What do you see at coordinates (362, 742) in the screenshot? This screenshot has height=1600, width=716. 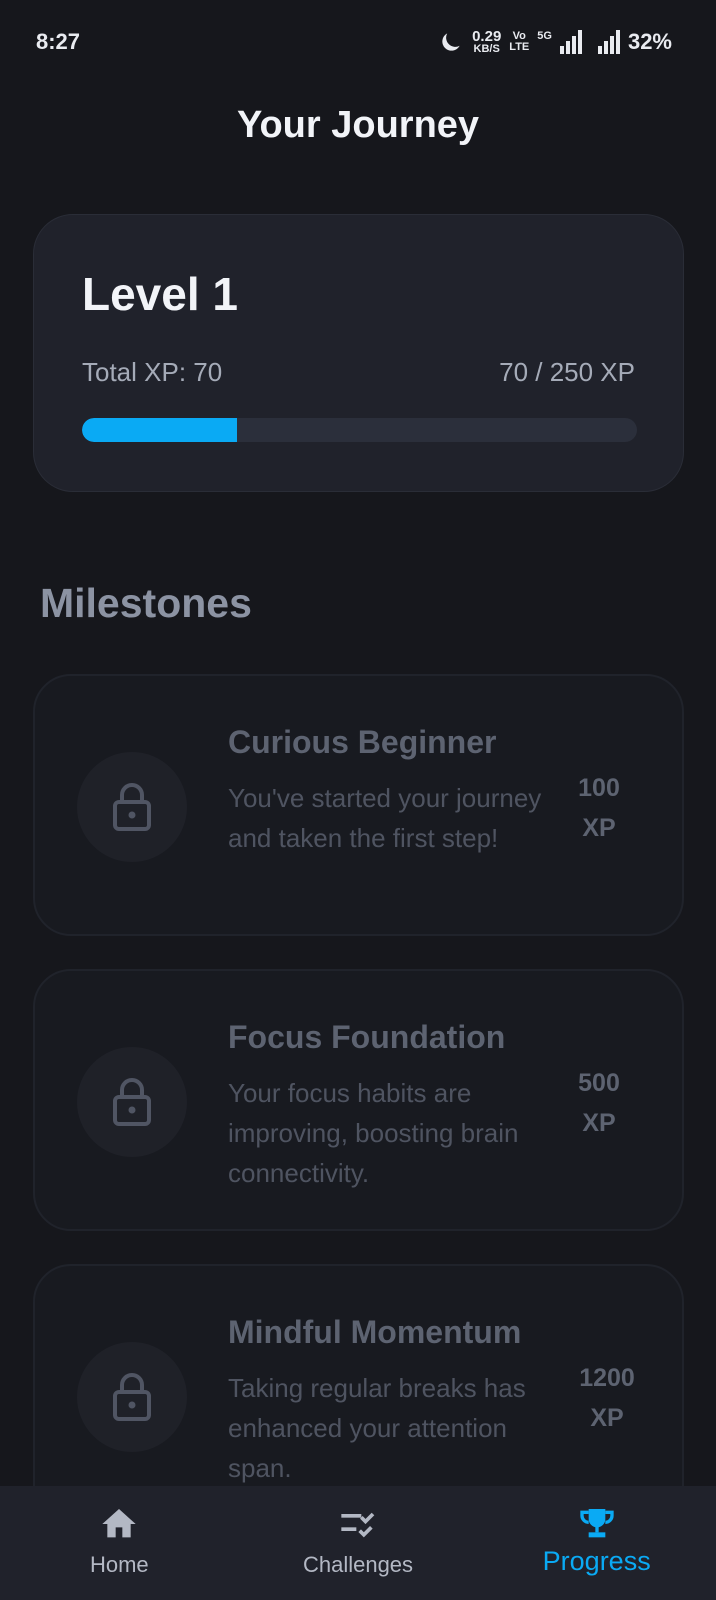 I see `milestone-title: Curious Beginner` at bounding box center [362, 742].